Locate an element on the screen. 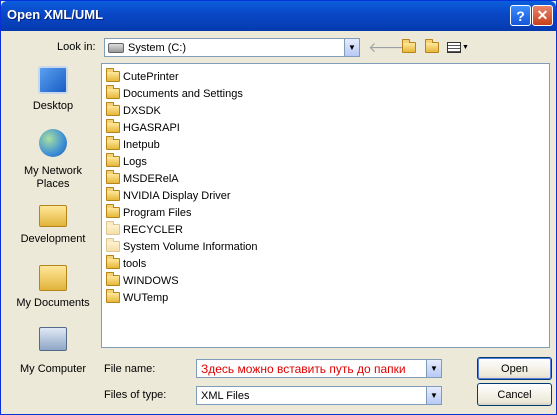 This screenshot has height=415, width=557. place-desktop: Desktop is located at coordinates (53, 96).